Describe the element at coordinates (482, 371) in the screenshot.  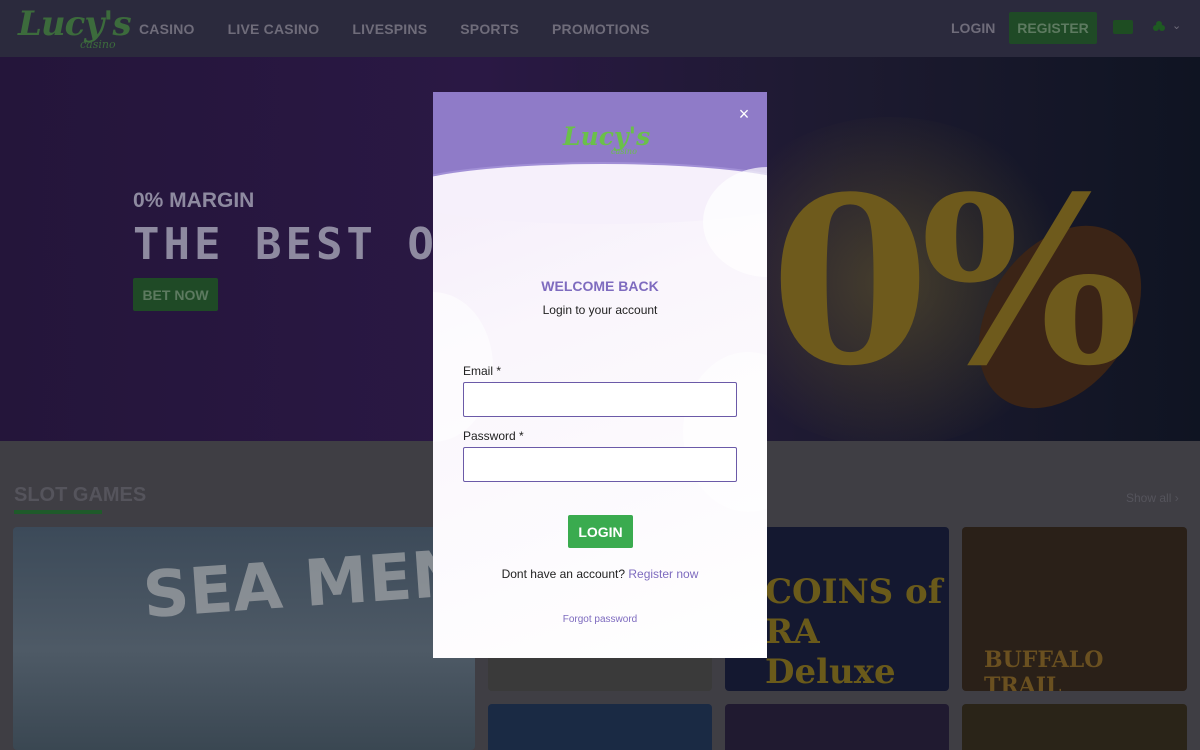
I see `email-label: Email *` at that location.